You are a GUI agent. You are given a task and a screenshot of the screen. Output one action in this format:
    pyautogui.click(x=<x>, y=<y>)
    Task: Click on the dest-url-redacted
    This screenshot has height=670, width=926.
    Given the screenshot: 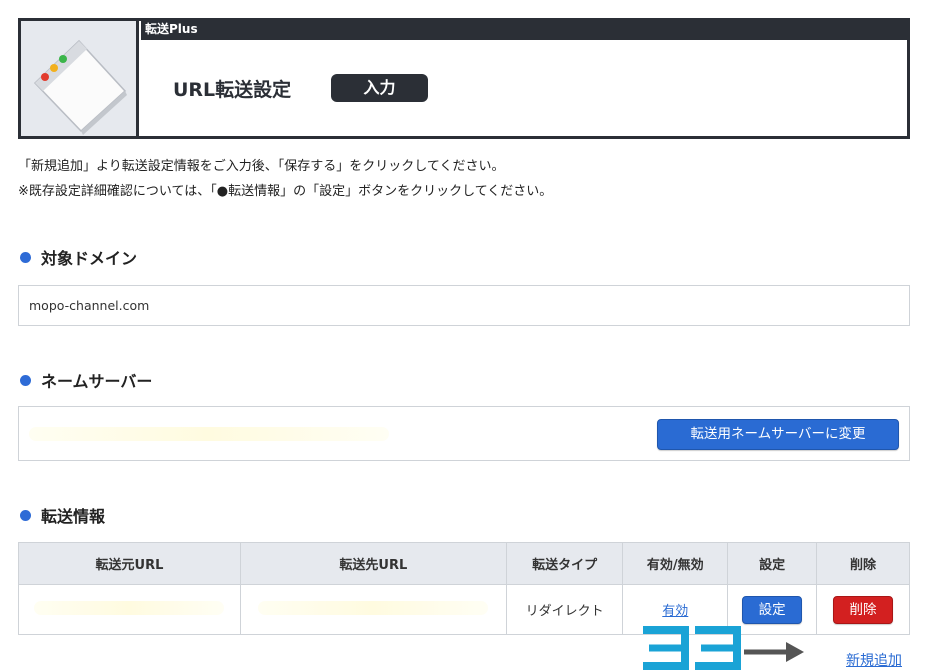 What is the action you would take?
    pyautogui.click(x=373, y=607)
    